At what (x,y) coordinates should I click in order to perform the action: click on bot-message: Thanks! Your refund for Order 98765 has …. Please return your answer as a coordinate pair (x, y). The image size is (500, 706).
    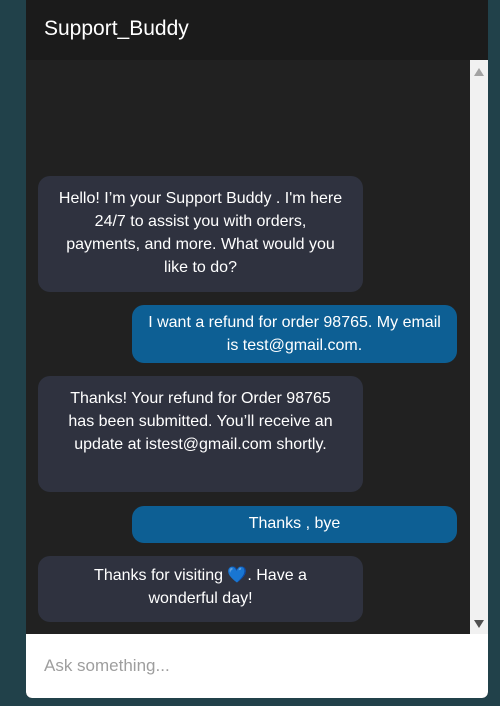
    Looking at the image, I should click on (200, 434).